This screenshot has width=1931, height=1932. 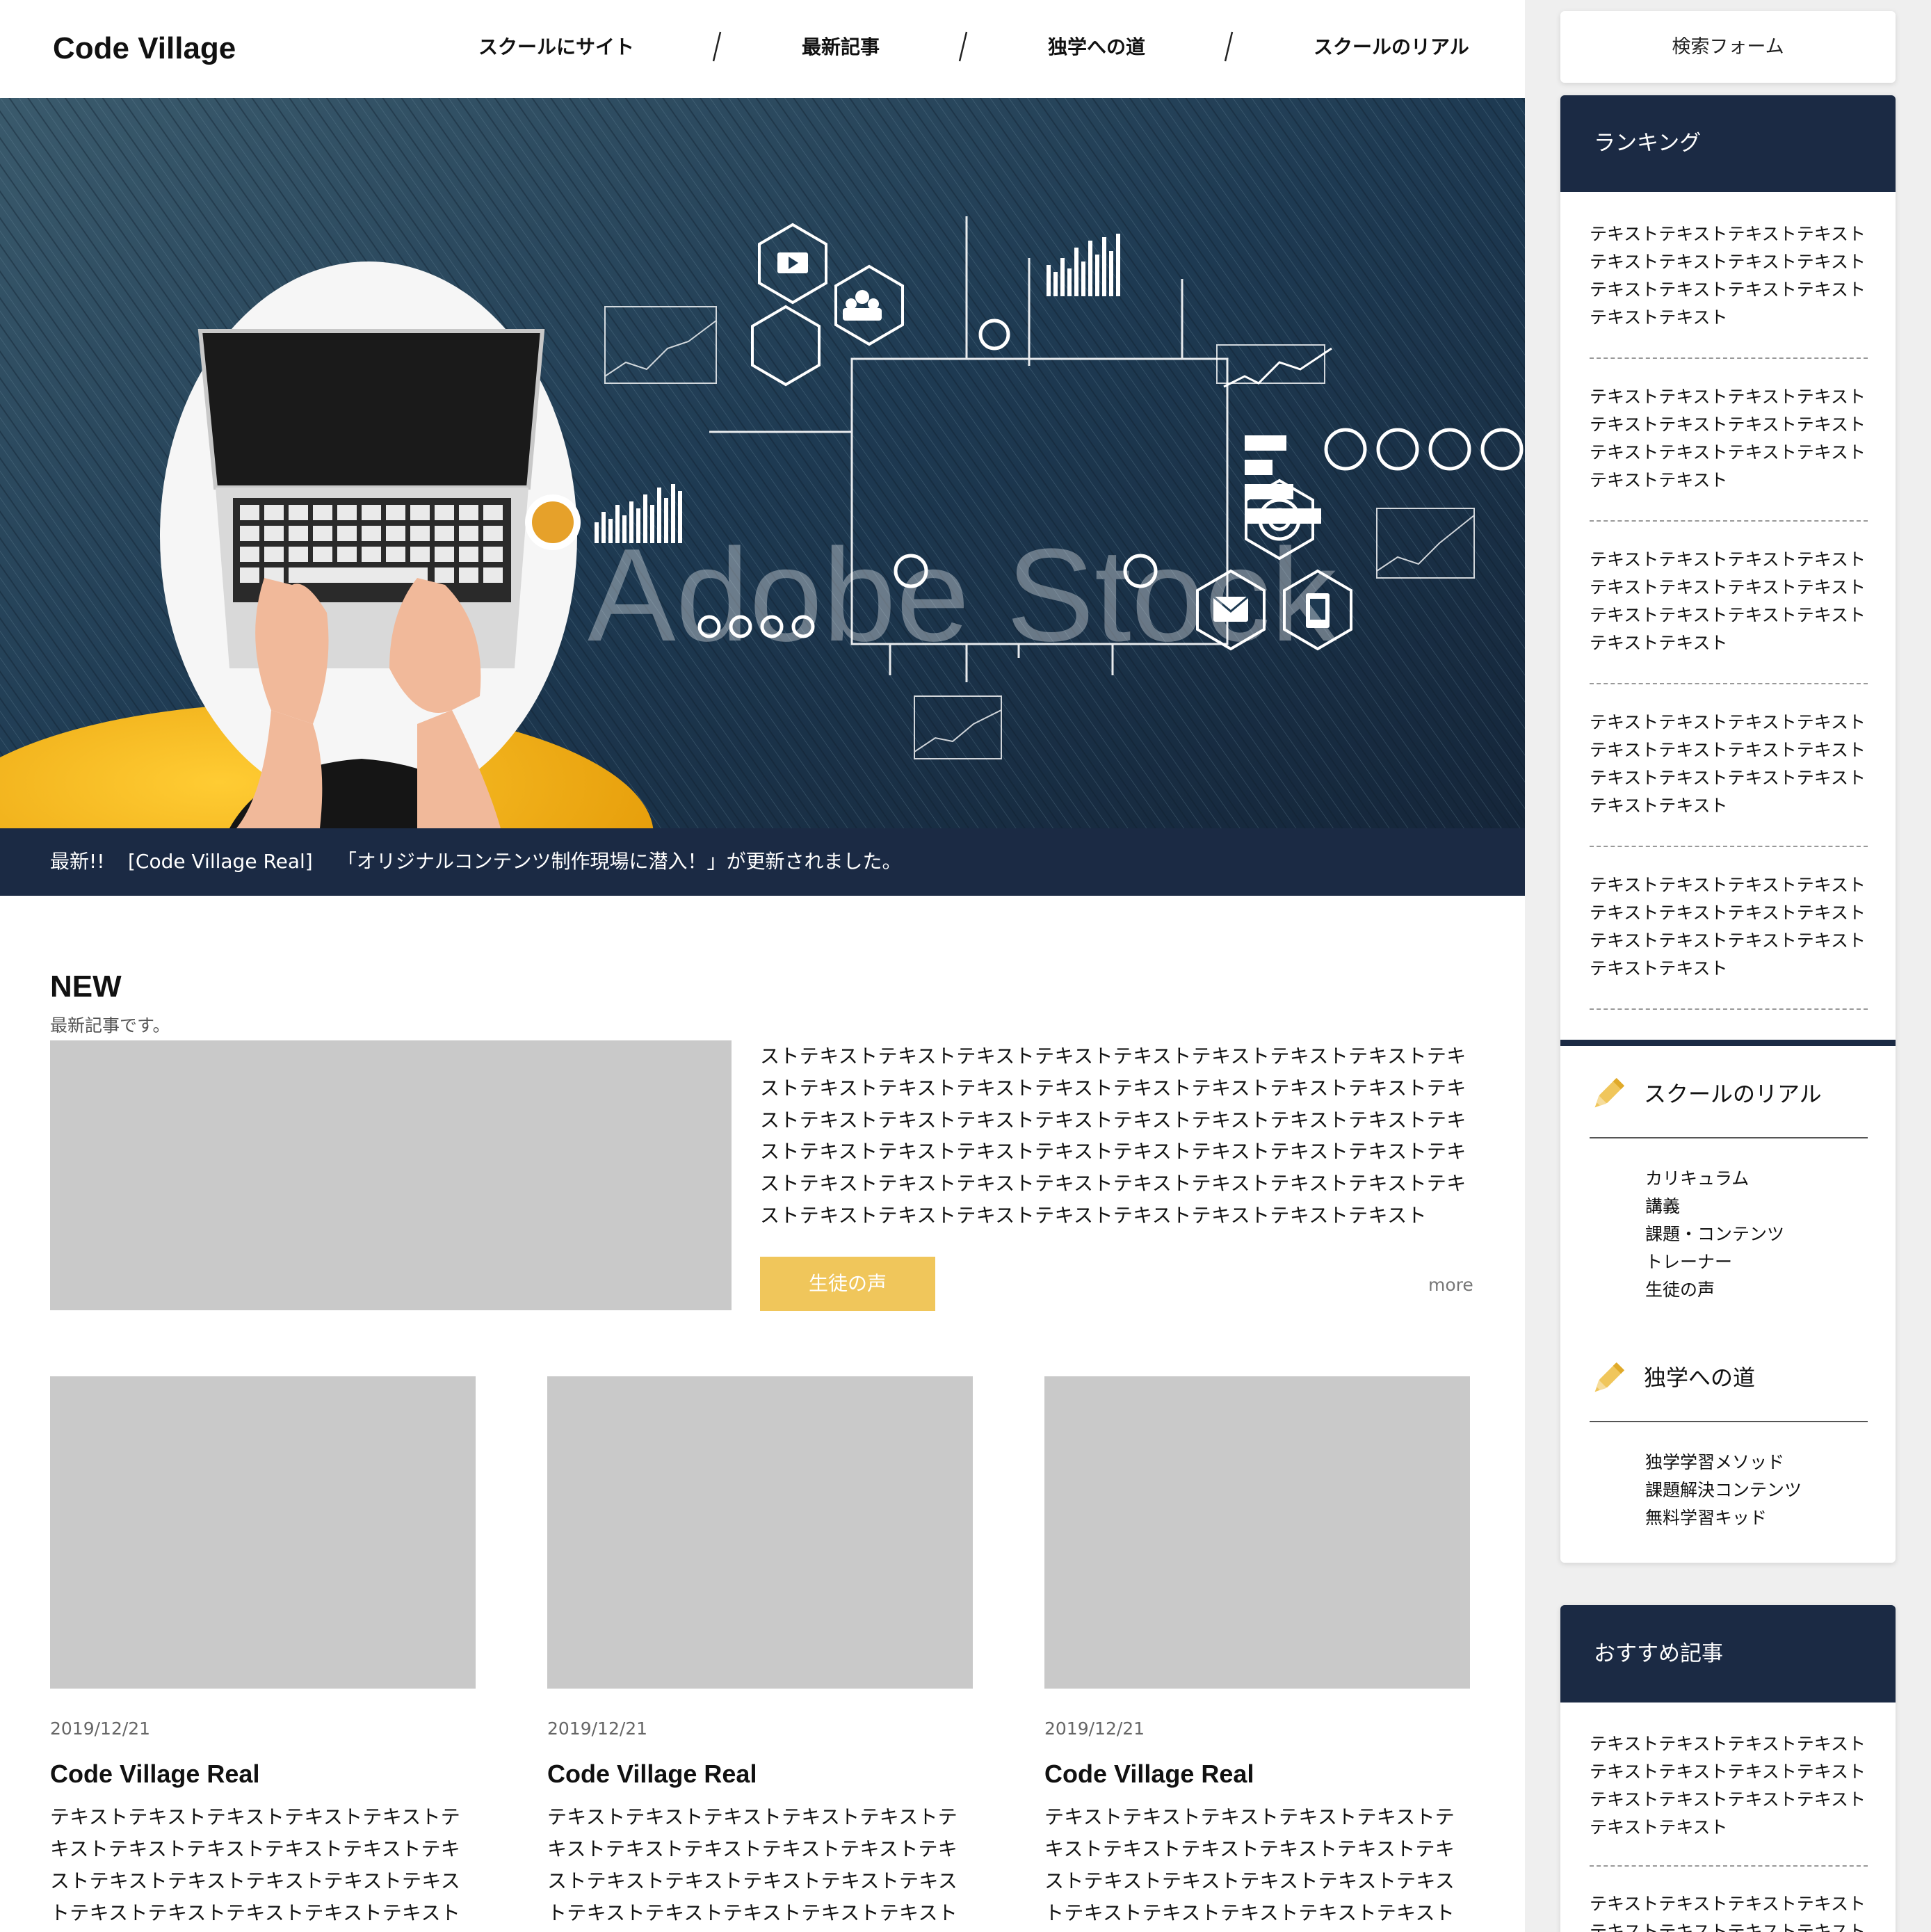 What do you see at coordinates (1697, 1179) in the screenshot?
I see `category-link: カリキュラム` at bounding box center [1697, 1179].